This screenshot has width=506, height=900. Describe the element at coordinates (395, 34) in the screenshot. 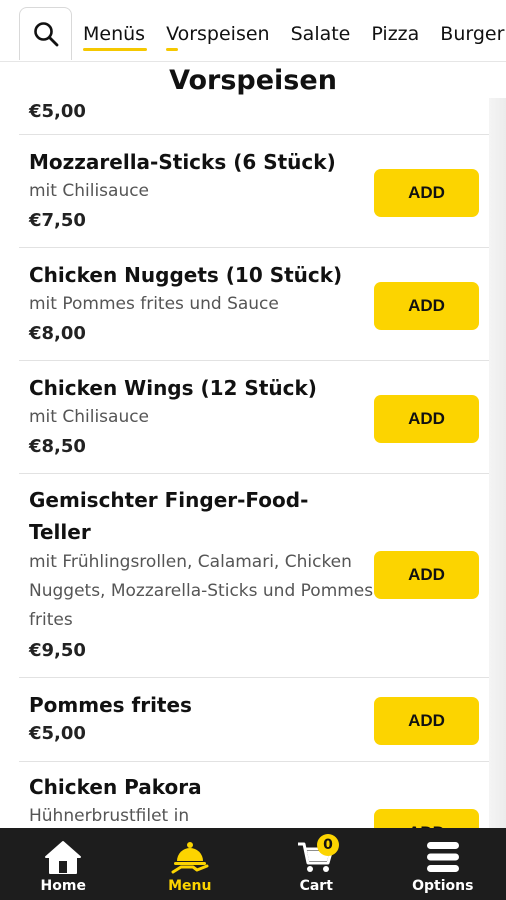

I see `tab-label: Pizza` at that location.